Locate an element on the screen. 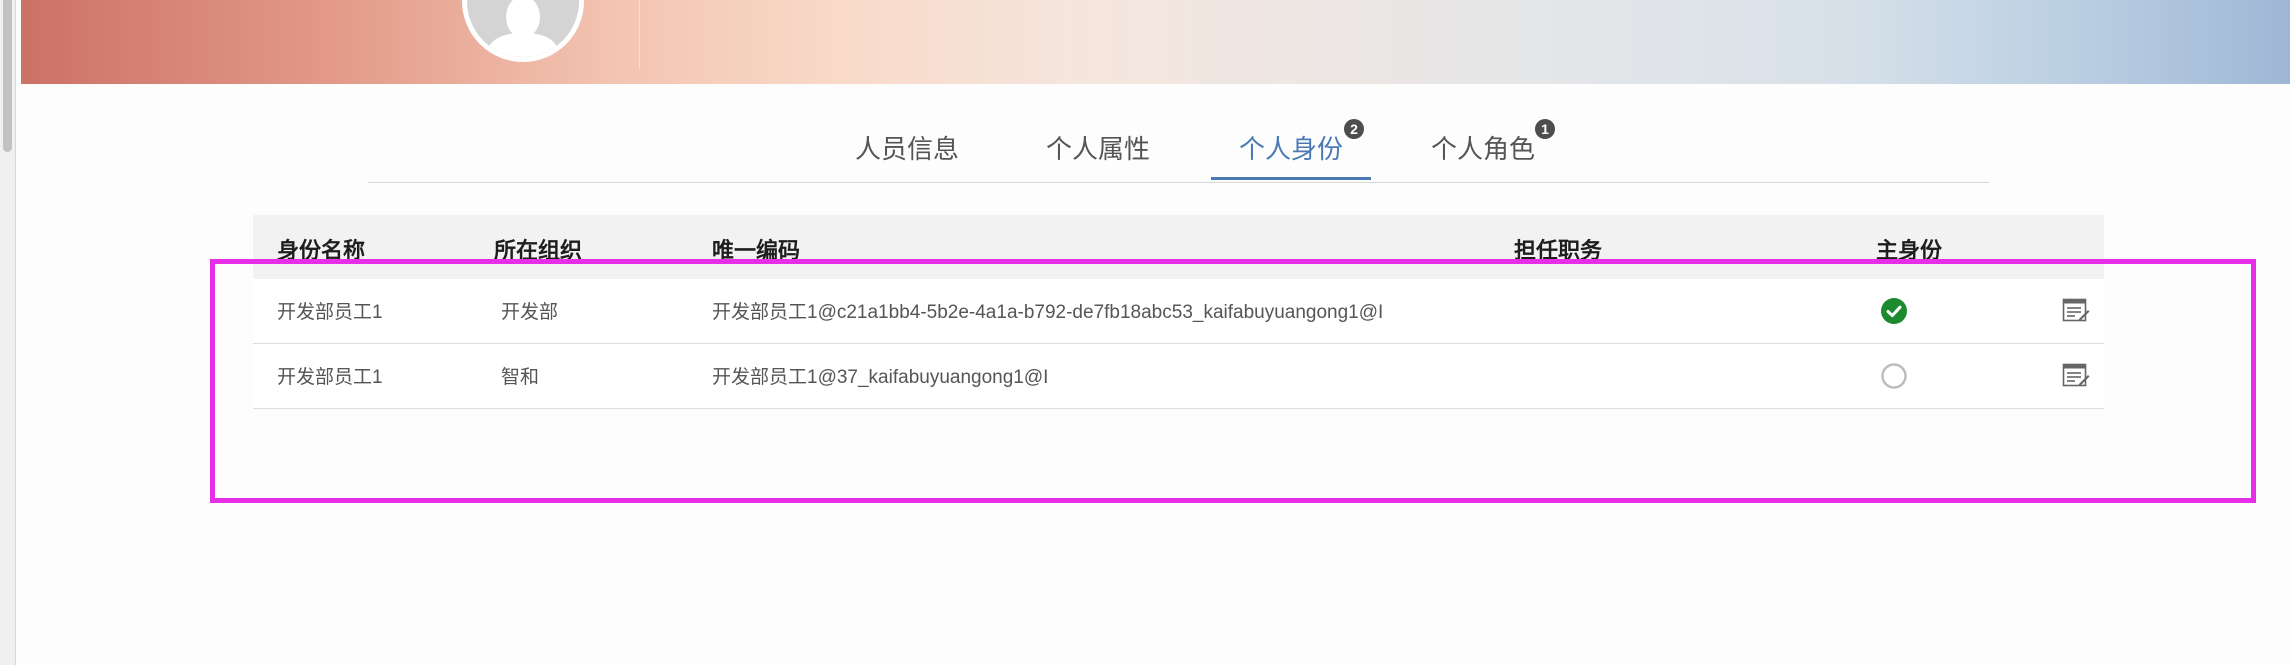 Image resolution: width=2290 pixels, height=665 pixels. page-scrollbar is located at coordinates (8, 332).